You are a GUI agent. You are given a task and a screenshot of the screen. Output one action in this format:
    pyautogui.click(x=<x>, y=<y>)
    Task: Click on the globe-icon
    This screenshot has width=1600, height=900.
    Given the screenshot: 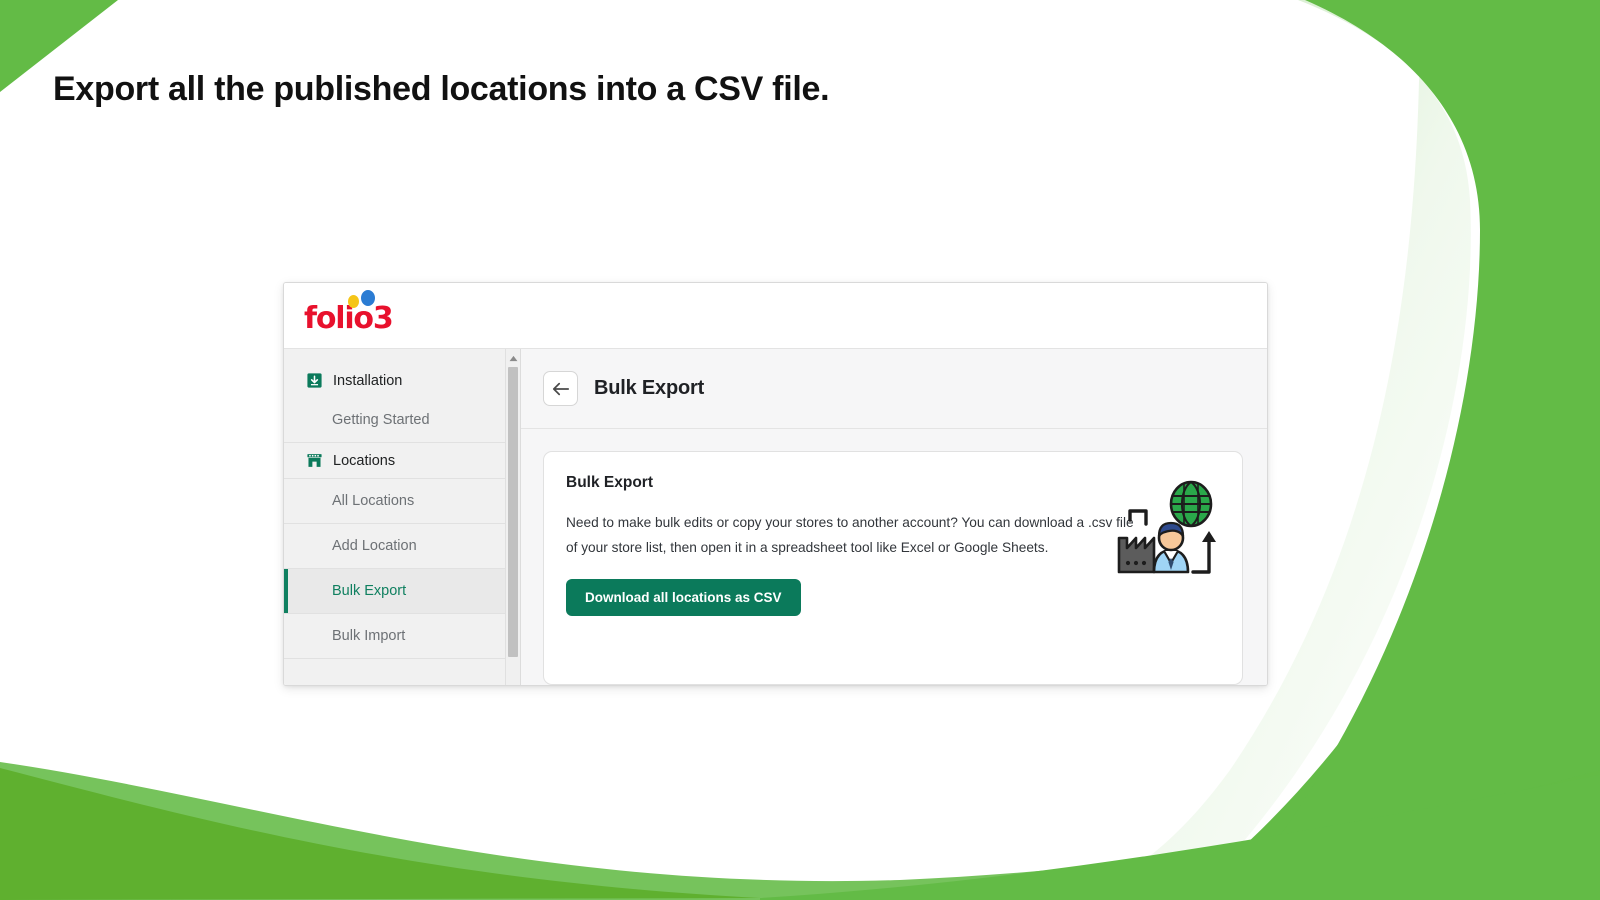 What is the action you would take?
    pyautogui.click(x=1191, y=504)
    